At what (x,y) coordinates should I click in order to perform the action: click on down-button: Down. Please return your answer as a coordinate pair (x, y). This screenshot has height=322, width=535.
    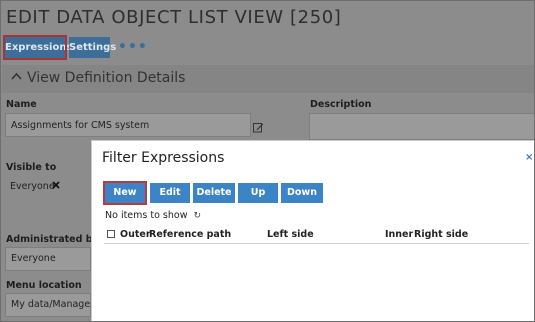
    Looking at the image, I should click on (302, 193).